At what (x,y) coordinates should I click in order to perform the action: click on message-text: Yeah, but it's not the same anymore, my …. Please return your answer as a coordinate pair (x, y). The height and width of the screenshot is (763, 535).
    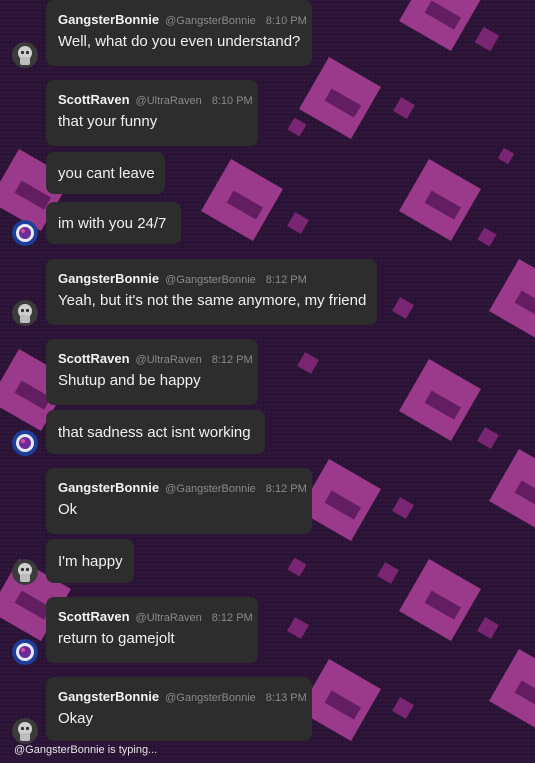
    Looking at the image, I should click on (212, 300).